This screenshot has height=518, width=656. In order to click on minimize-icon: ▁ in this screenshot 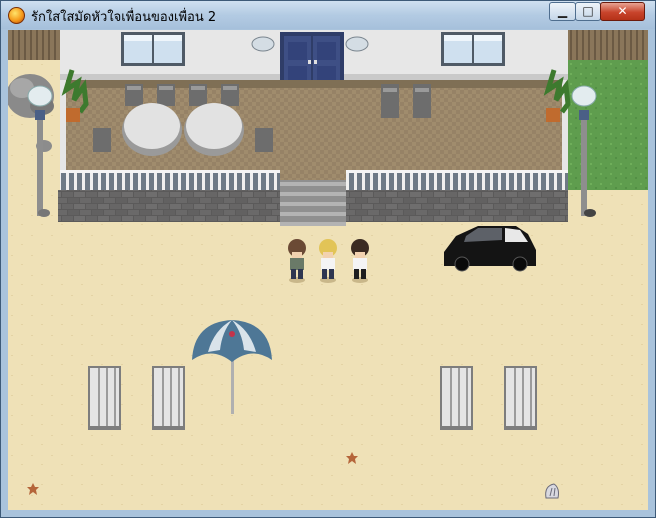, I will do `click(562, 11)`.